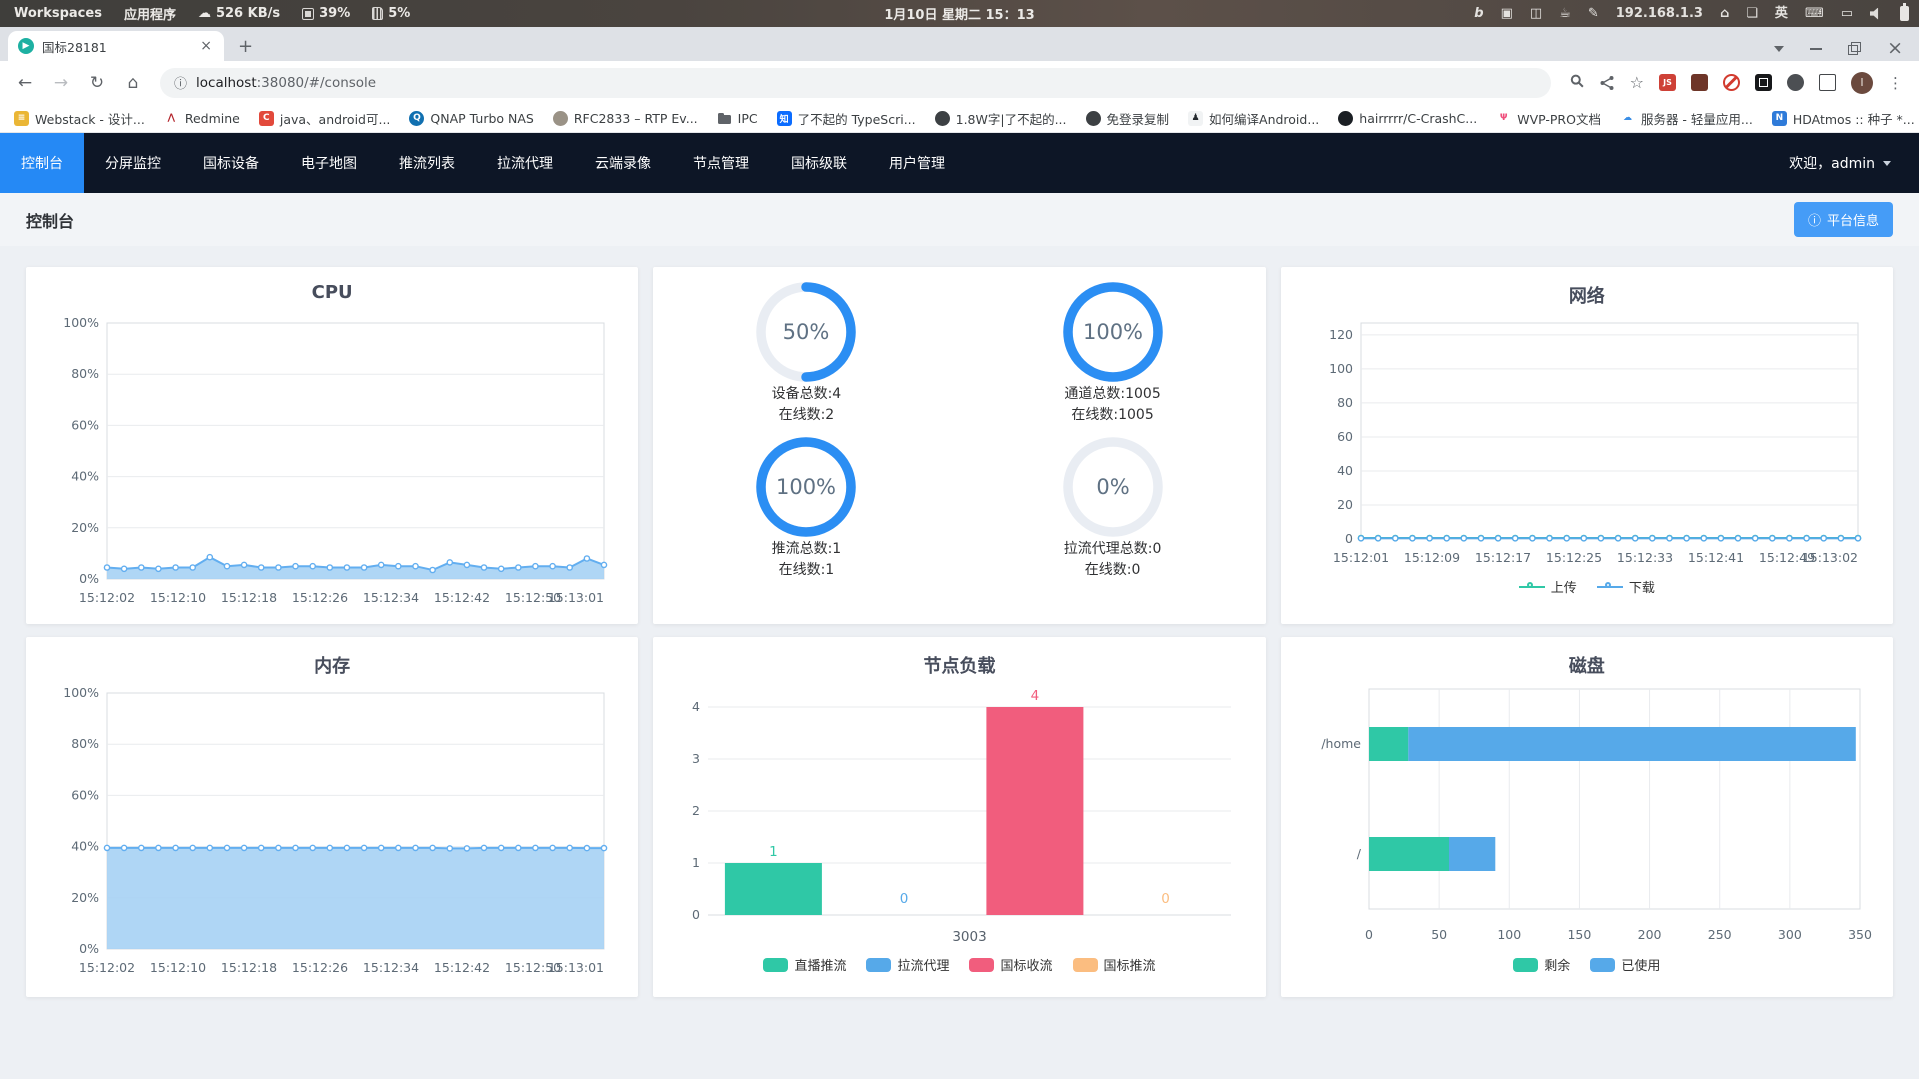 Image resolution: width=1919 pixels, height=1079 pixels. I want to click on system-bar-left: Workspaces 应用程序 ☁ 526 KB/s 39% 5%, so click(205, 13).